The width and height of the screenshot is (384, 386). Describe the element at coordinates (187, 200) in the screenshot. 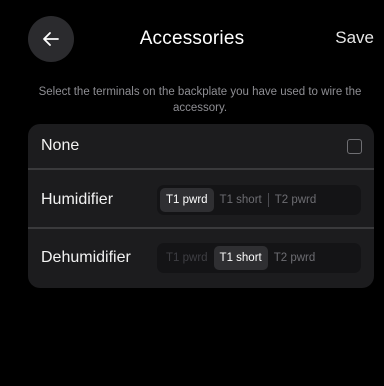

I see `humidifier-option-t1-pwrd: T1 pwrd` at that location.